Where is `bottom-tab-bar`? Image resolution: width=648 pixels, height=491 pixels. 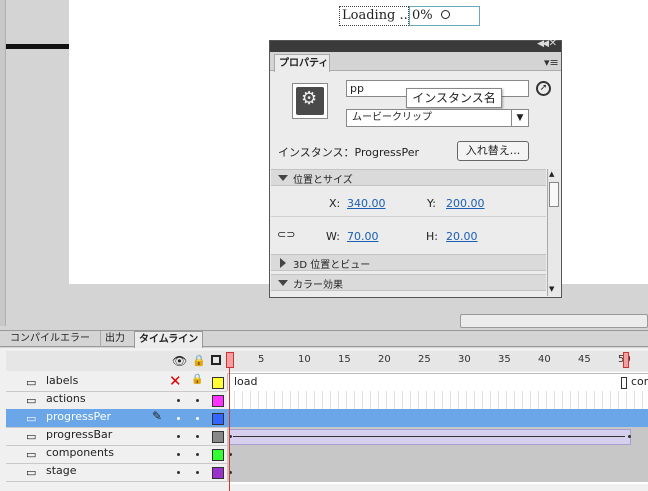
bottom-tab-bar is located at coordinates (324, 338).